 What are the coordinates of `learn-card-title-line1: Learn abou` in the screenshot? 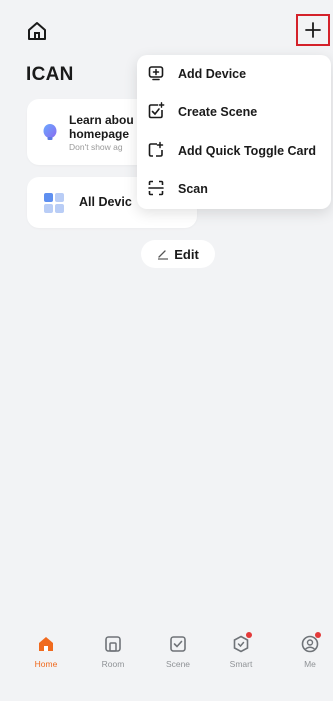 It's located at (101, 120).